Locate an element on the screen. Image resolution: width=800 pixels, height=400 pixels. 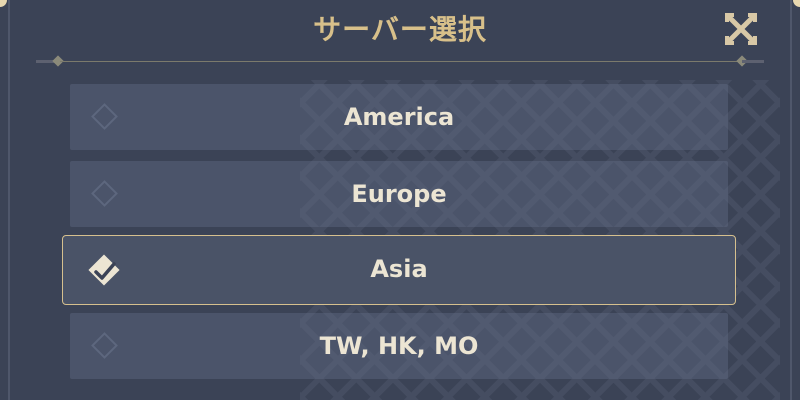
server-label: TW, HK, MO is located at coordinates (399, 346).